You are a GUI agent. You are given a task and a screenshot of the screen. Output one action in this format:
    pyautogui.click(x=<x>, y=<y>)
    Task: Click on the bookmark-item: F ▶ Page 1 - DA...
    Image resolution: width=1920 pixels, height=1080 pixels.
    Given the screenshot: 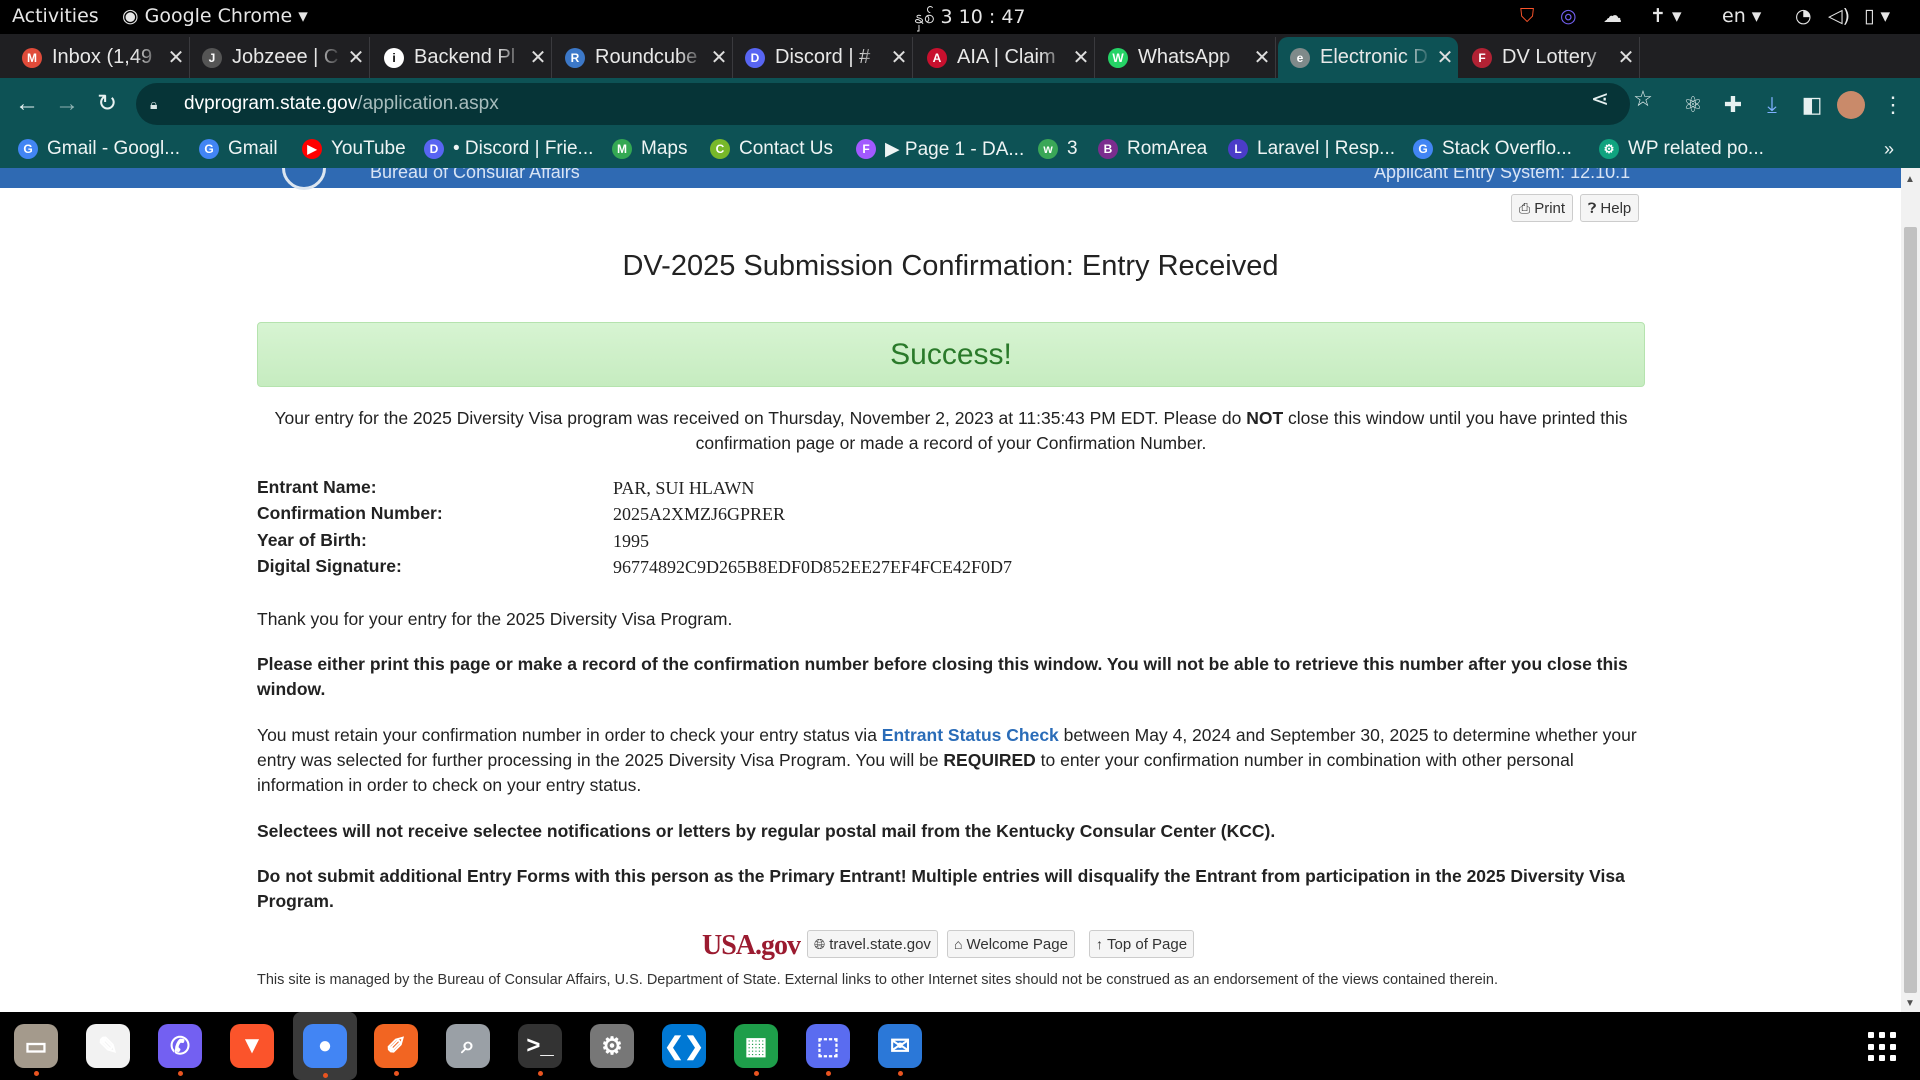 What is the action you would take?
    pyautogui.click(x=940, y=149)
    